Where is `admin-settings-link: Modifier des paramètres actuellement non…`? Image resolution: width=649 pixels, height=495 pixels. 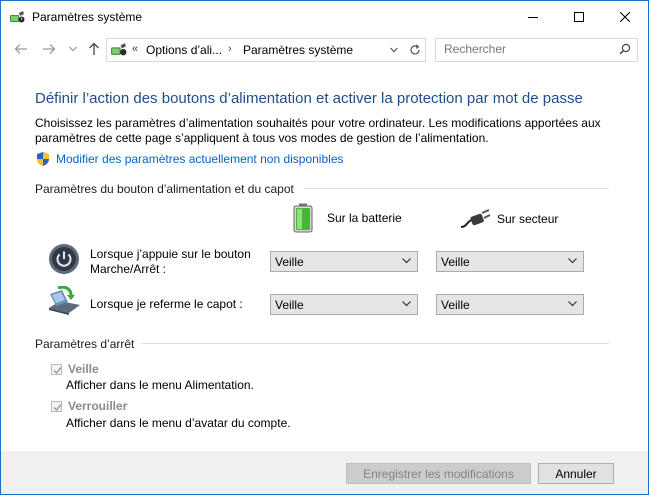 admin-settings-link: Modifier des paramètres actuellement non… is located at coordinates (189, 159).